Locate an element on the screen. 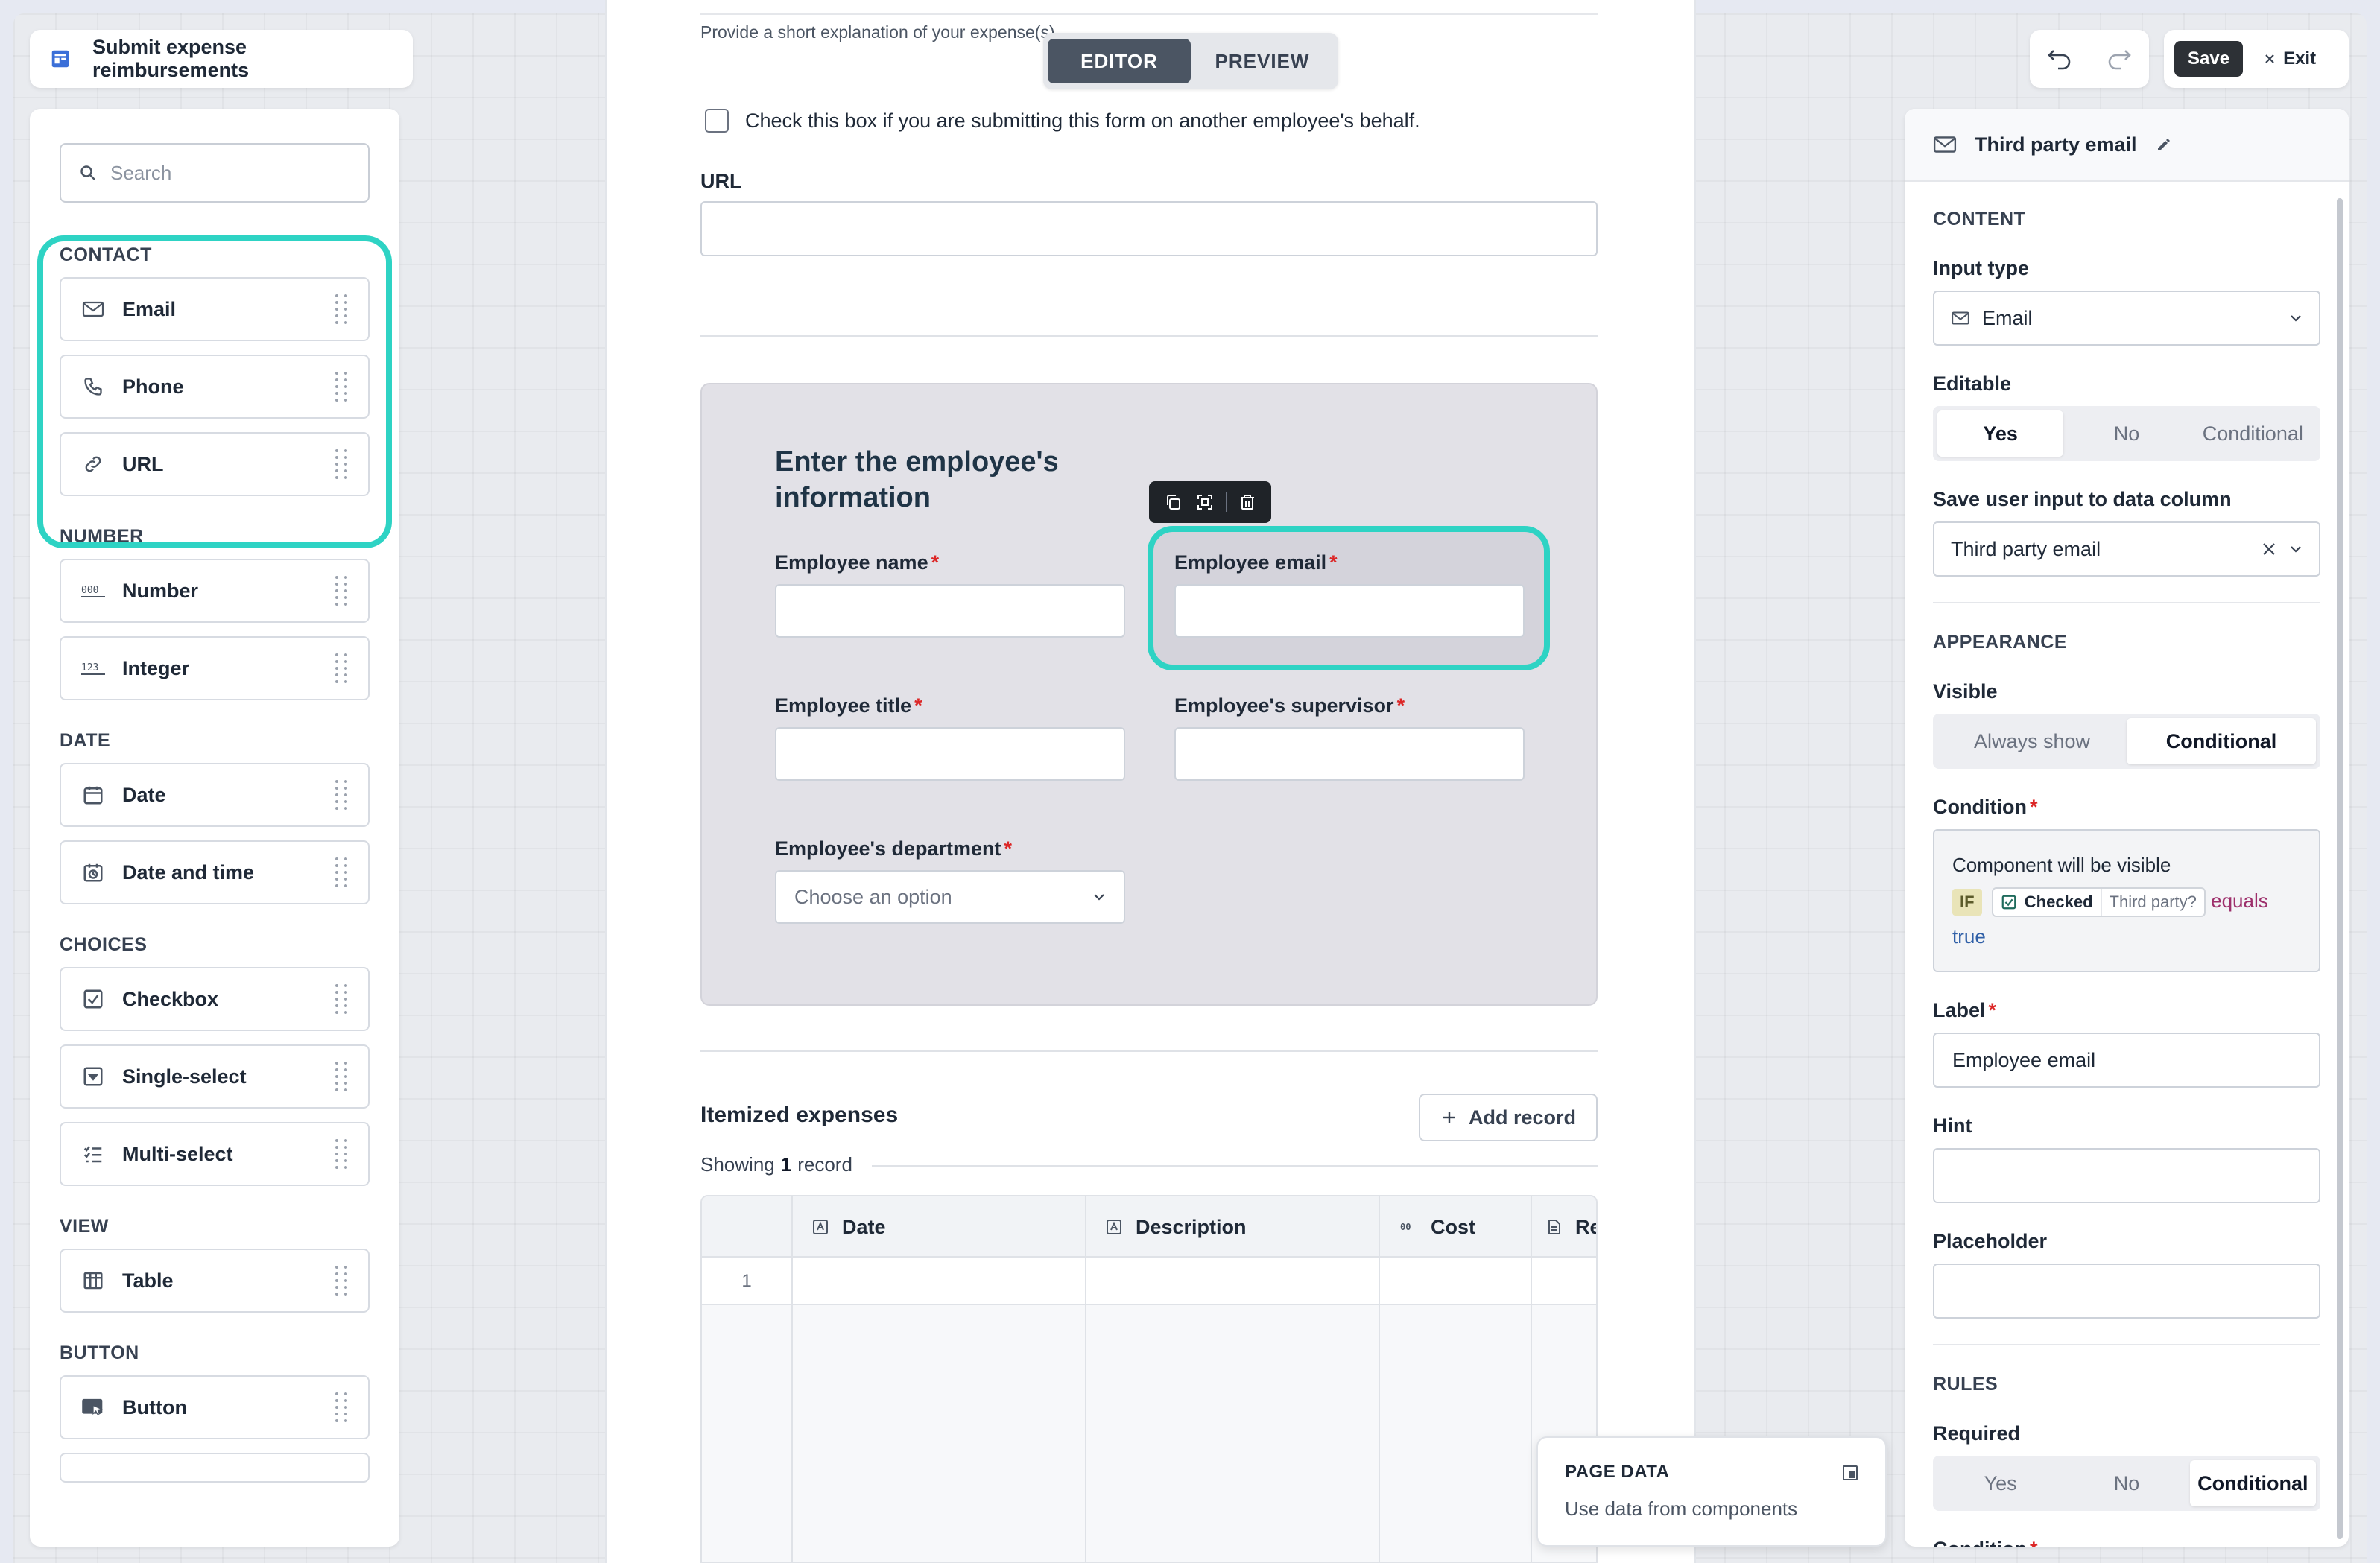 The image size is (2380, 1563). clear-icon is located at coordinates (2269, 549).